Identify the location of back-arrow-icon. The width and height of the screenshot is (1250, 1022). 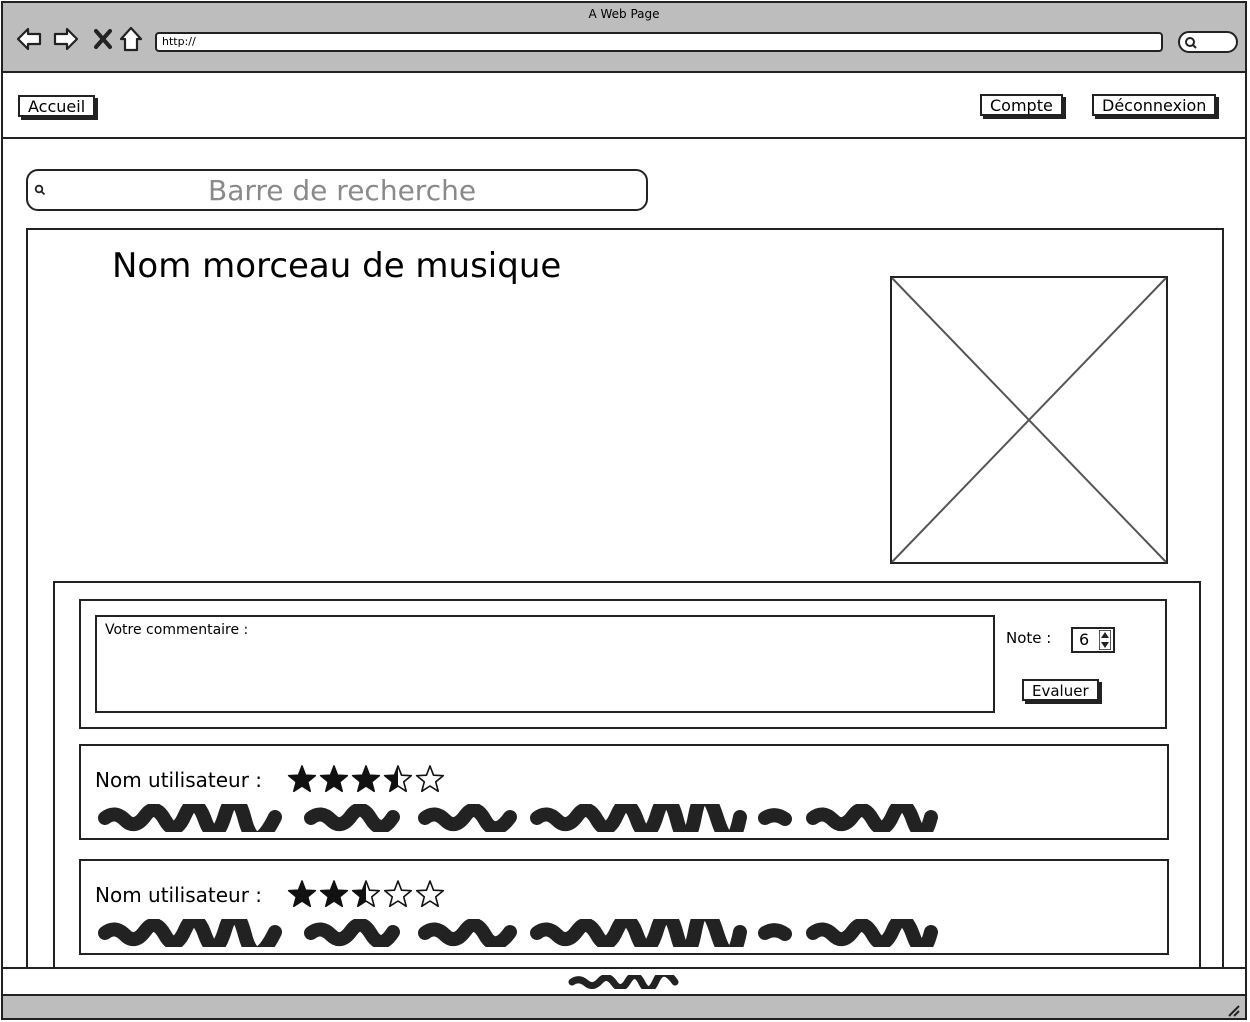
(29, 39).